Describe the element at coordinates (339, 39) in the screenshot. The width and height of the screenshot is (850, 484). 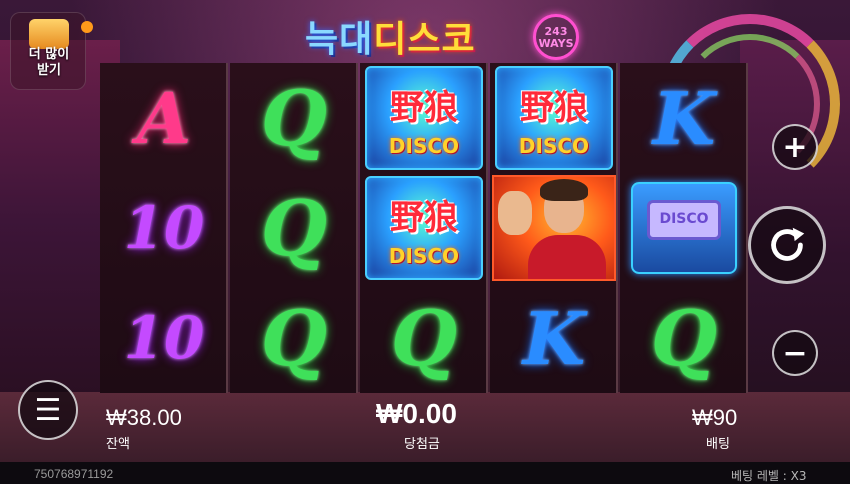
I see `game-title-part1: 늑대` at that location.